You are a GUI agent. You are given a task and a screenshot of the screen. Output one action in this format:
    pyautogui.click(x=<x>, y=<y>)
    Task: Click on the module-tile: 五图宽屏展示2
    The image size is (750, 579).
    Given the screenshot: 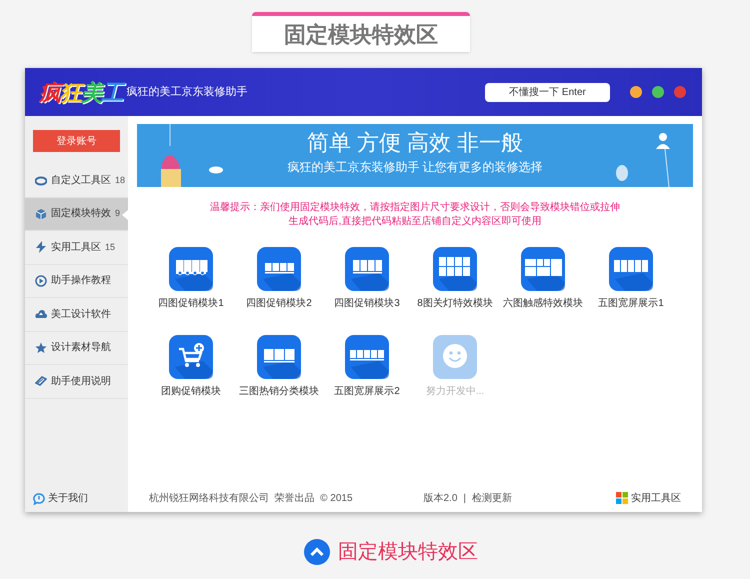 What is the action you would take?
    pyautogui.click(x=367, y=367)
    